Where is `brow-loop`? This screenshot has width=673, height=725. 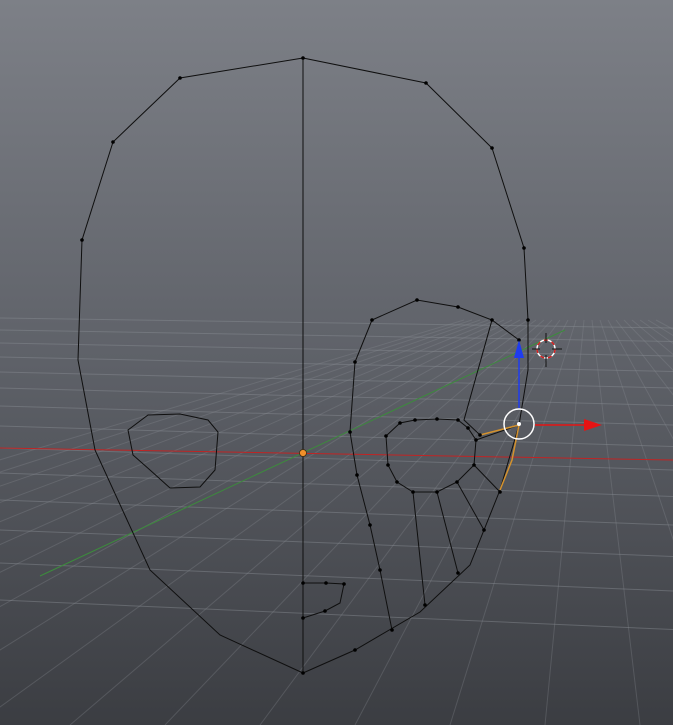 brow-loop is located at coordinates (434, 465).